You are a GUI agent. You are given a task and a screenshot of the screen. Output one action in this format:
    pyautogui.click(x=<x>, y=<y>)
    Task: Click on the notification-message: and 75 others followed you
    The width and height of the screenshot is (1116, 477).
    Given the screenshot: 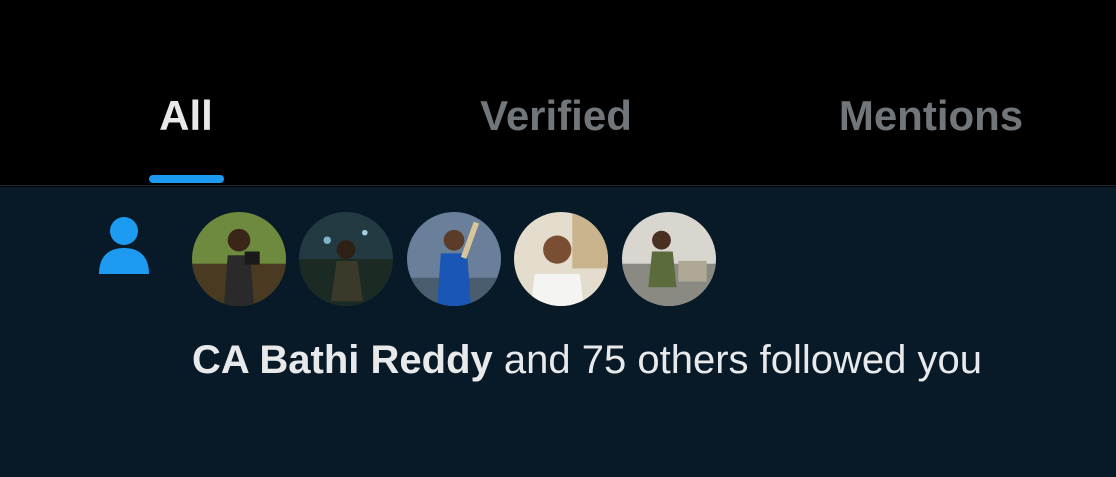 What is the action you would take?
    pyautogui.click(x=737, y=360)
    